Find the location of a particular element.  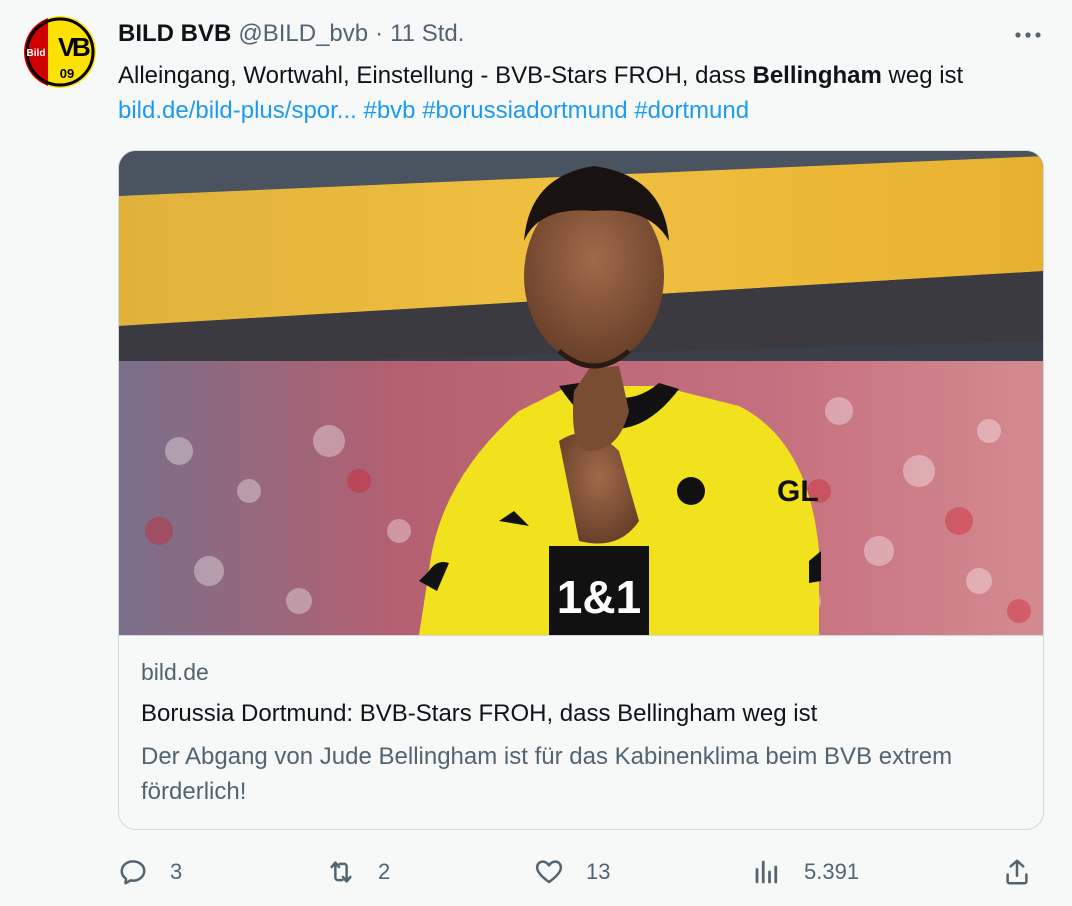

hashtag-bvb: #bvb is located at coordinates (389, 110).